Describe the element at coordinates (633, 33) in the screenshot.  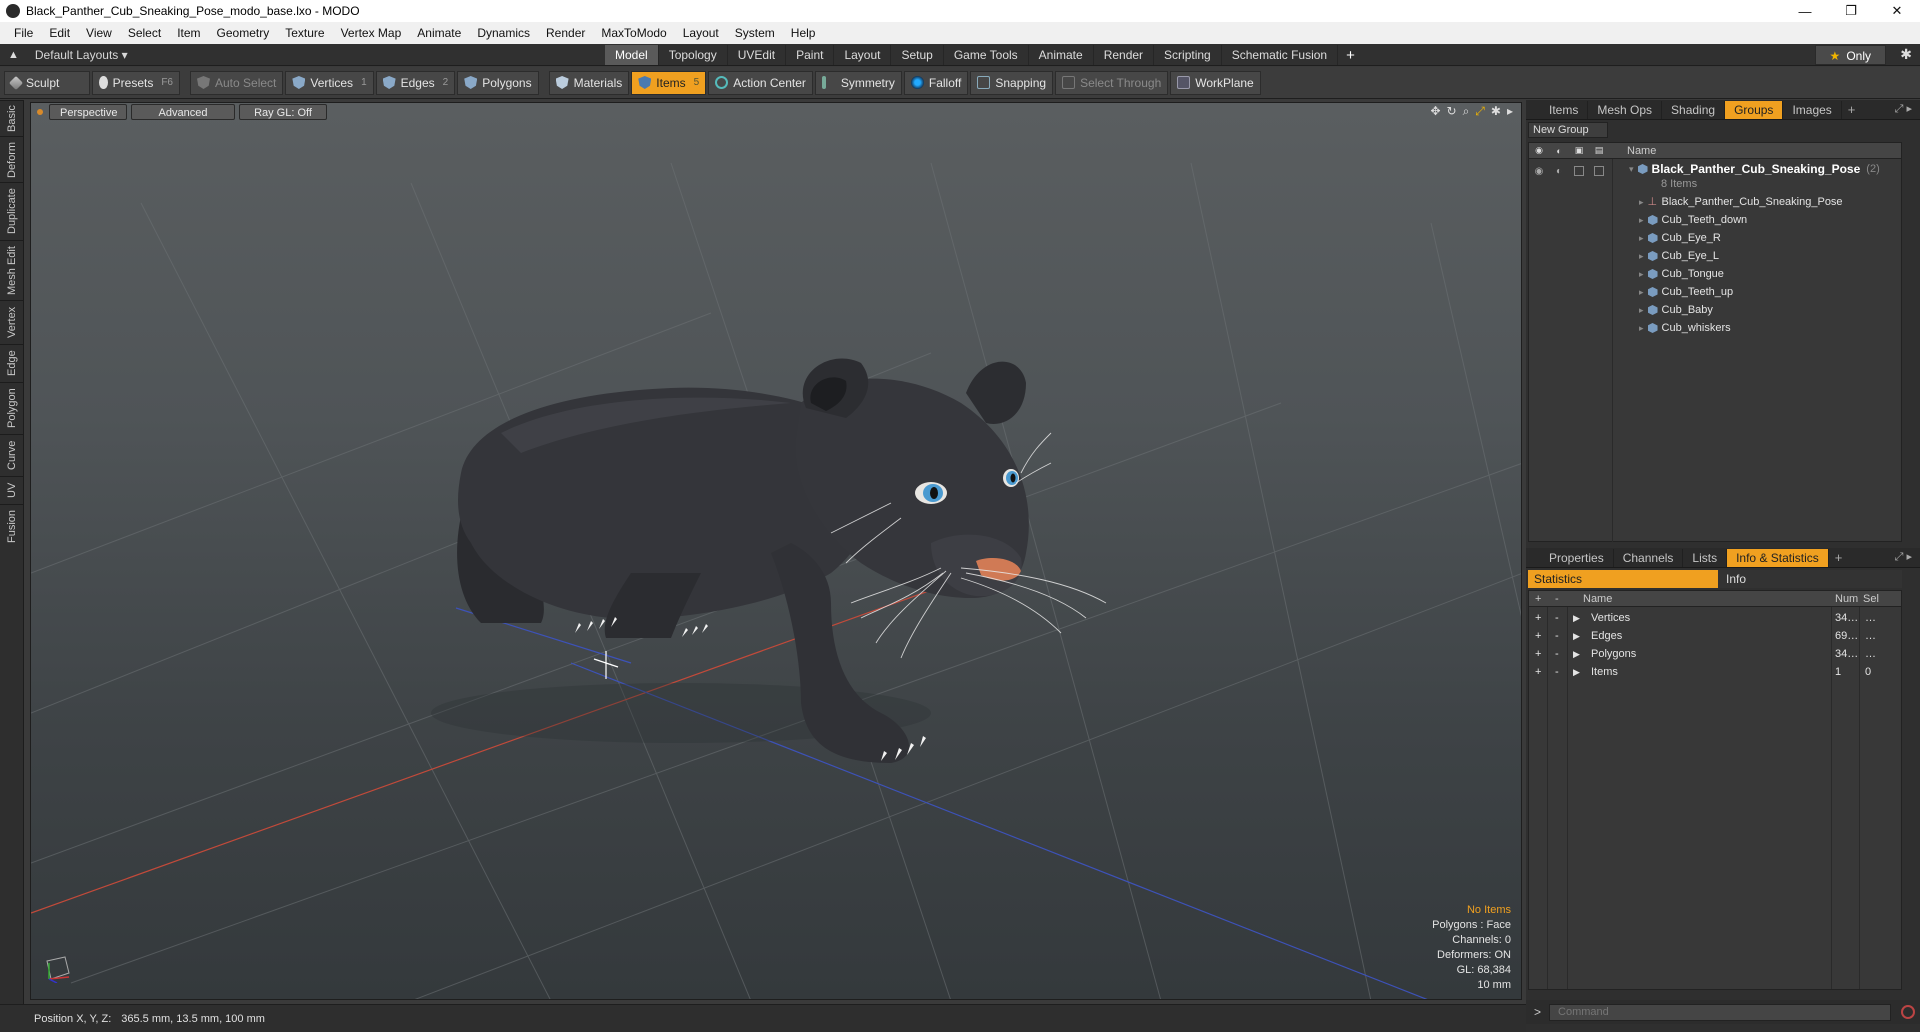
I see `menu-maxtomodo: MaxToModo` at that location.